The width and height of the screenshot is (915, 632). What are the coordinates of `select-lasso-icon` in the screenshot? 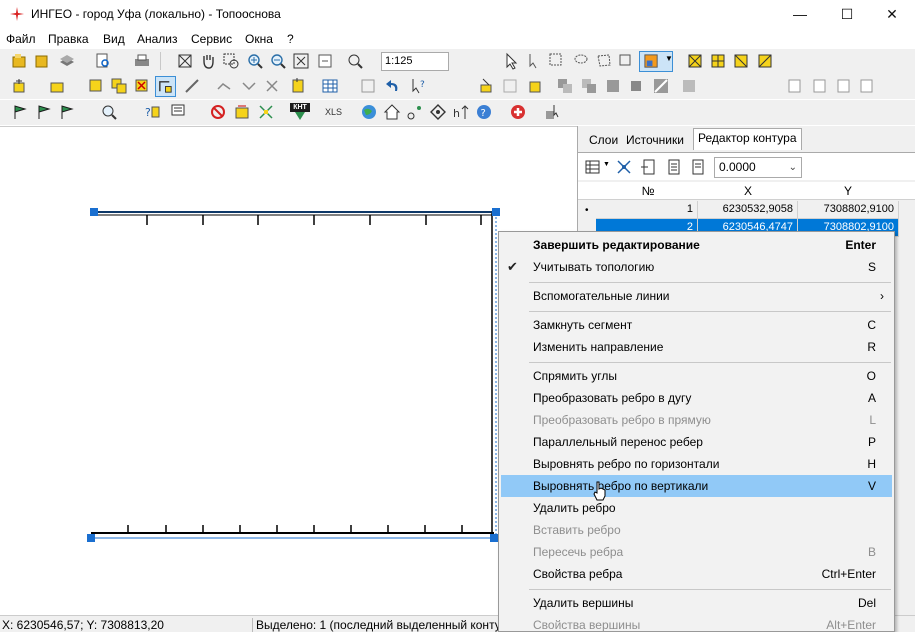 It's located at (581, 61).